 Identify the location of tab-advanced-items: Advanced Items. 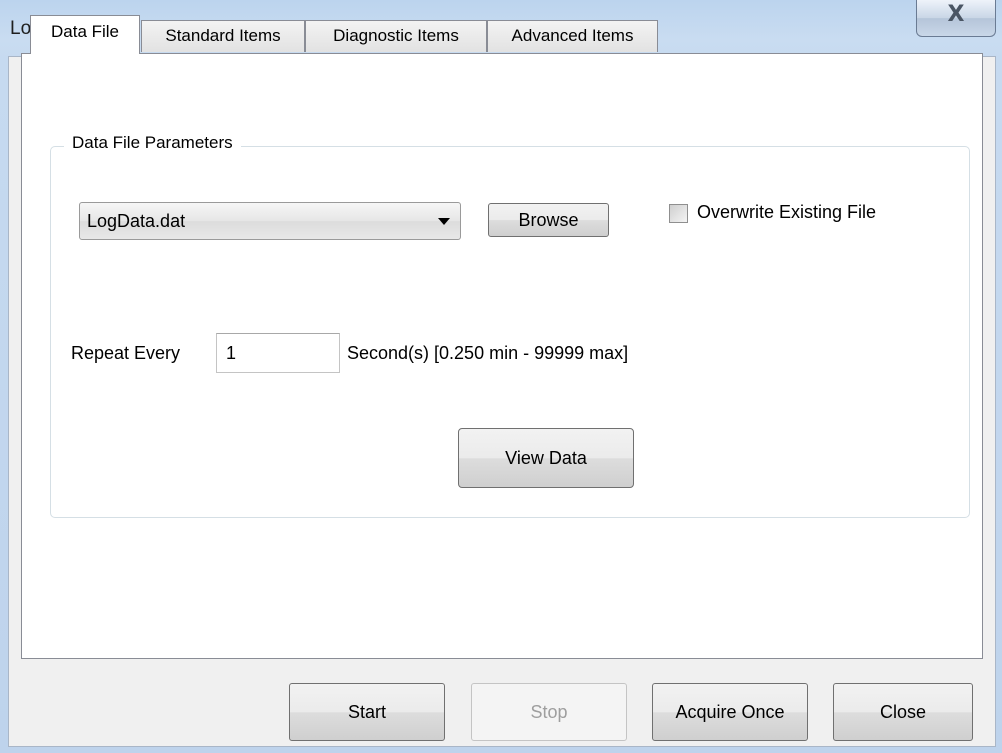
(572, 36).